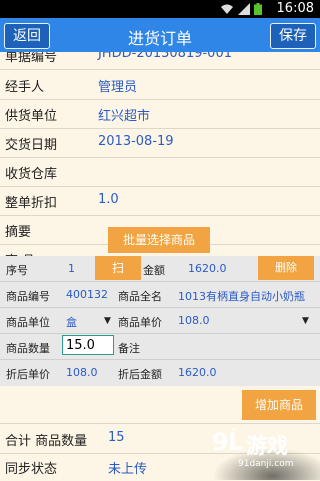 This screenshot has height=481, width=320. I want to click on amount-label: 金额, so click(154, 270).